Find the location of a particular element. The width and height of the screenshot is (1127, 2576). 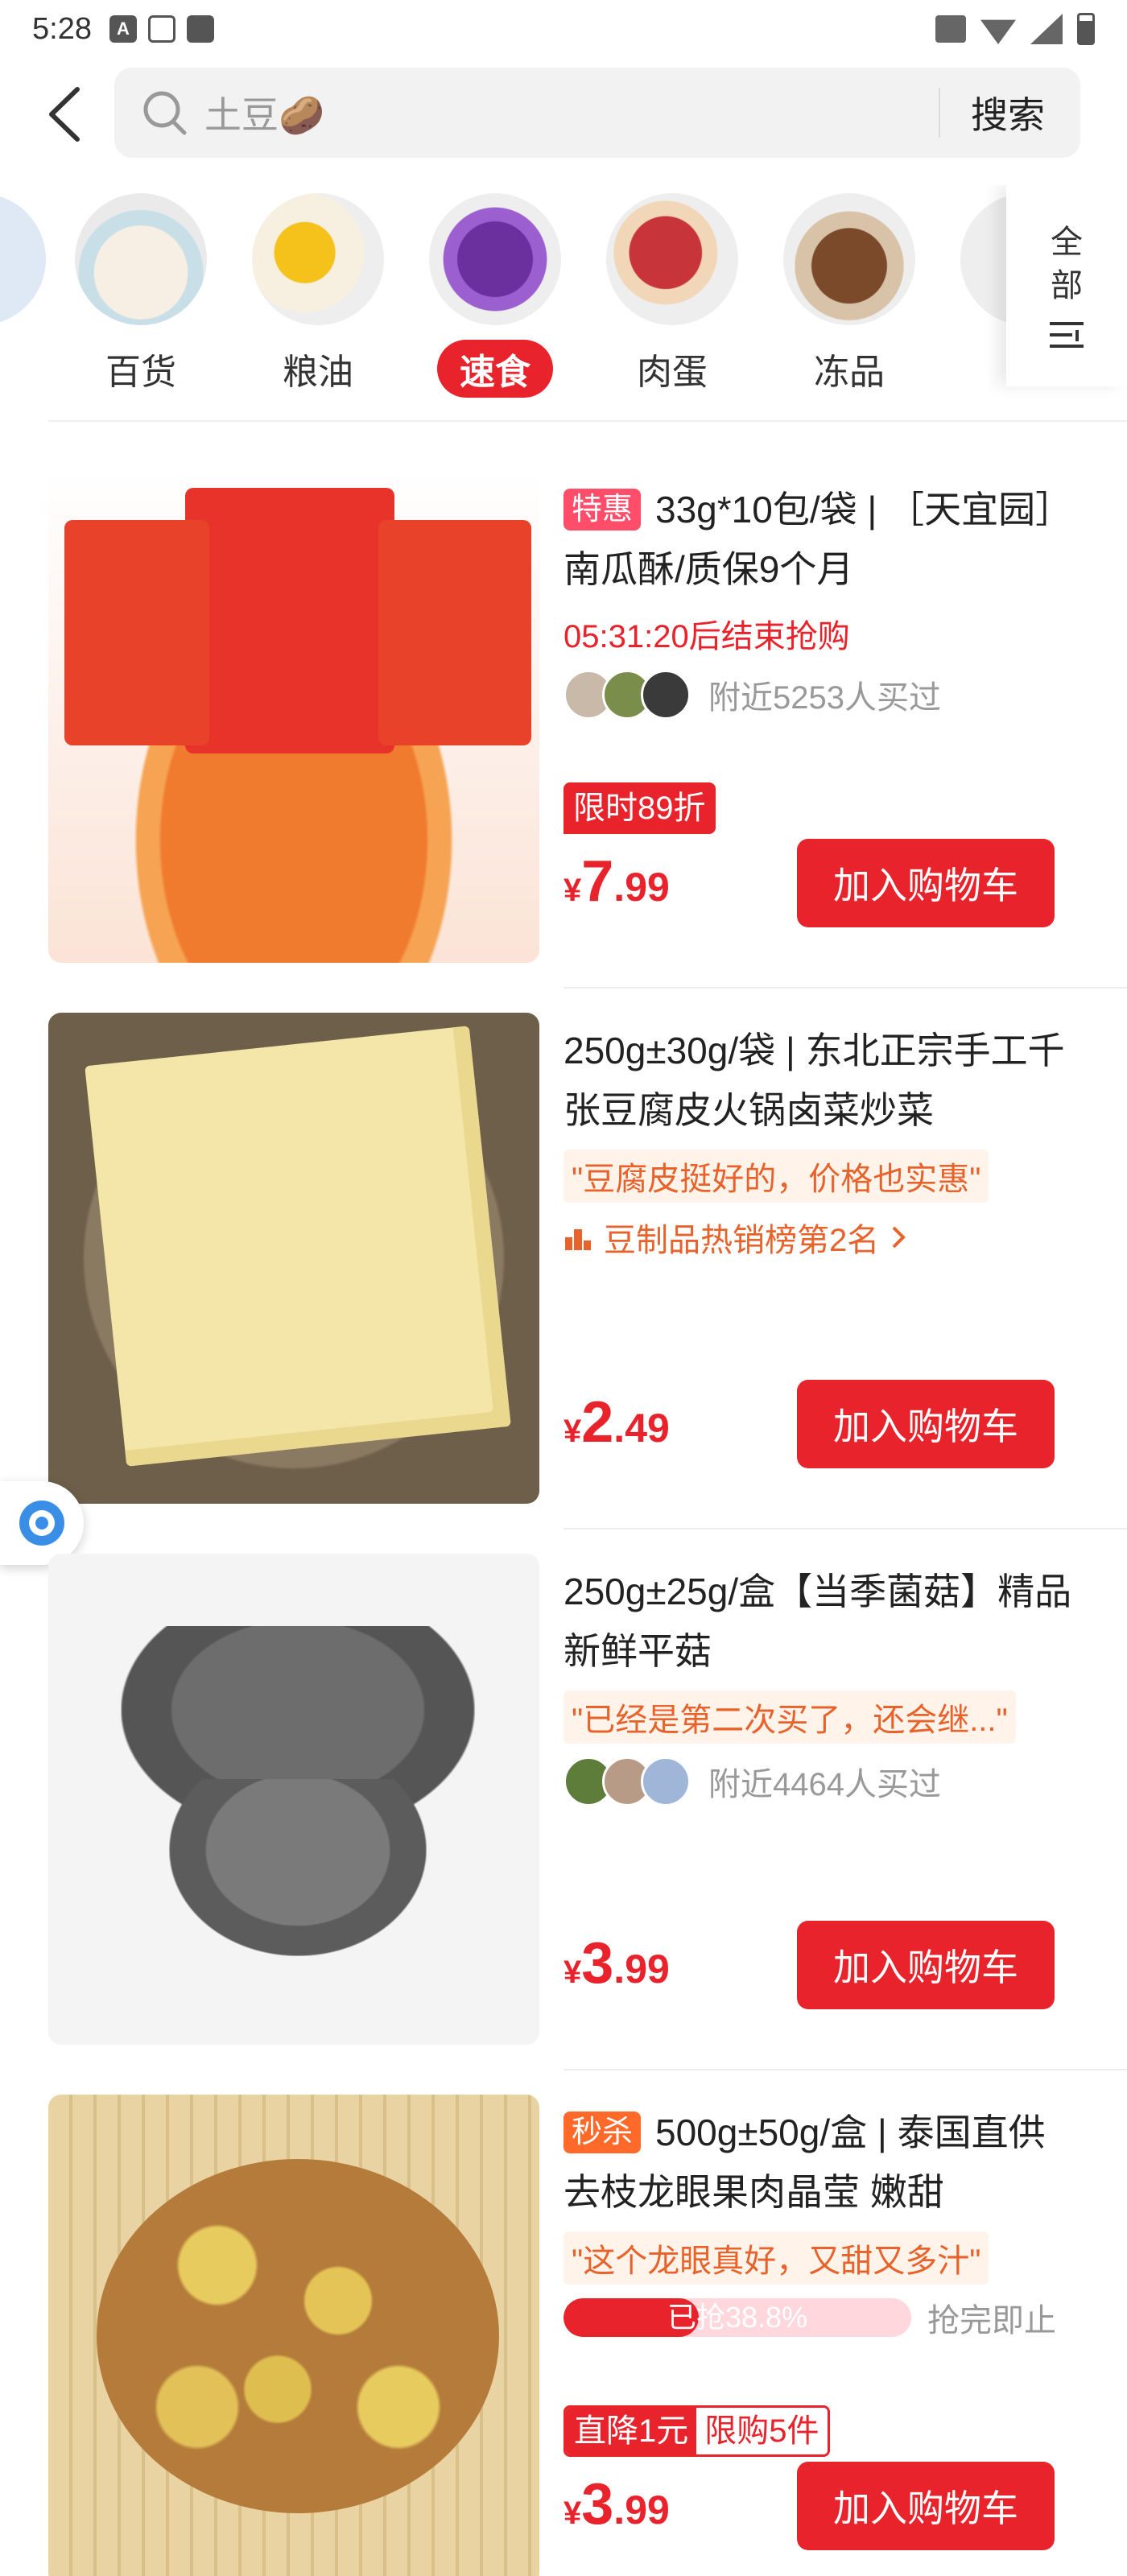

app-square-icon is located at coordinates (200, 29).